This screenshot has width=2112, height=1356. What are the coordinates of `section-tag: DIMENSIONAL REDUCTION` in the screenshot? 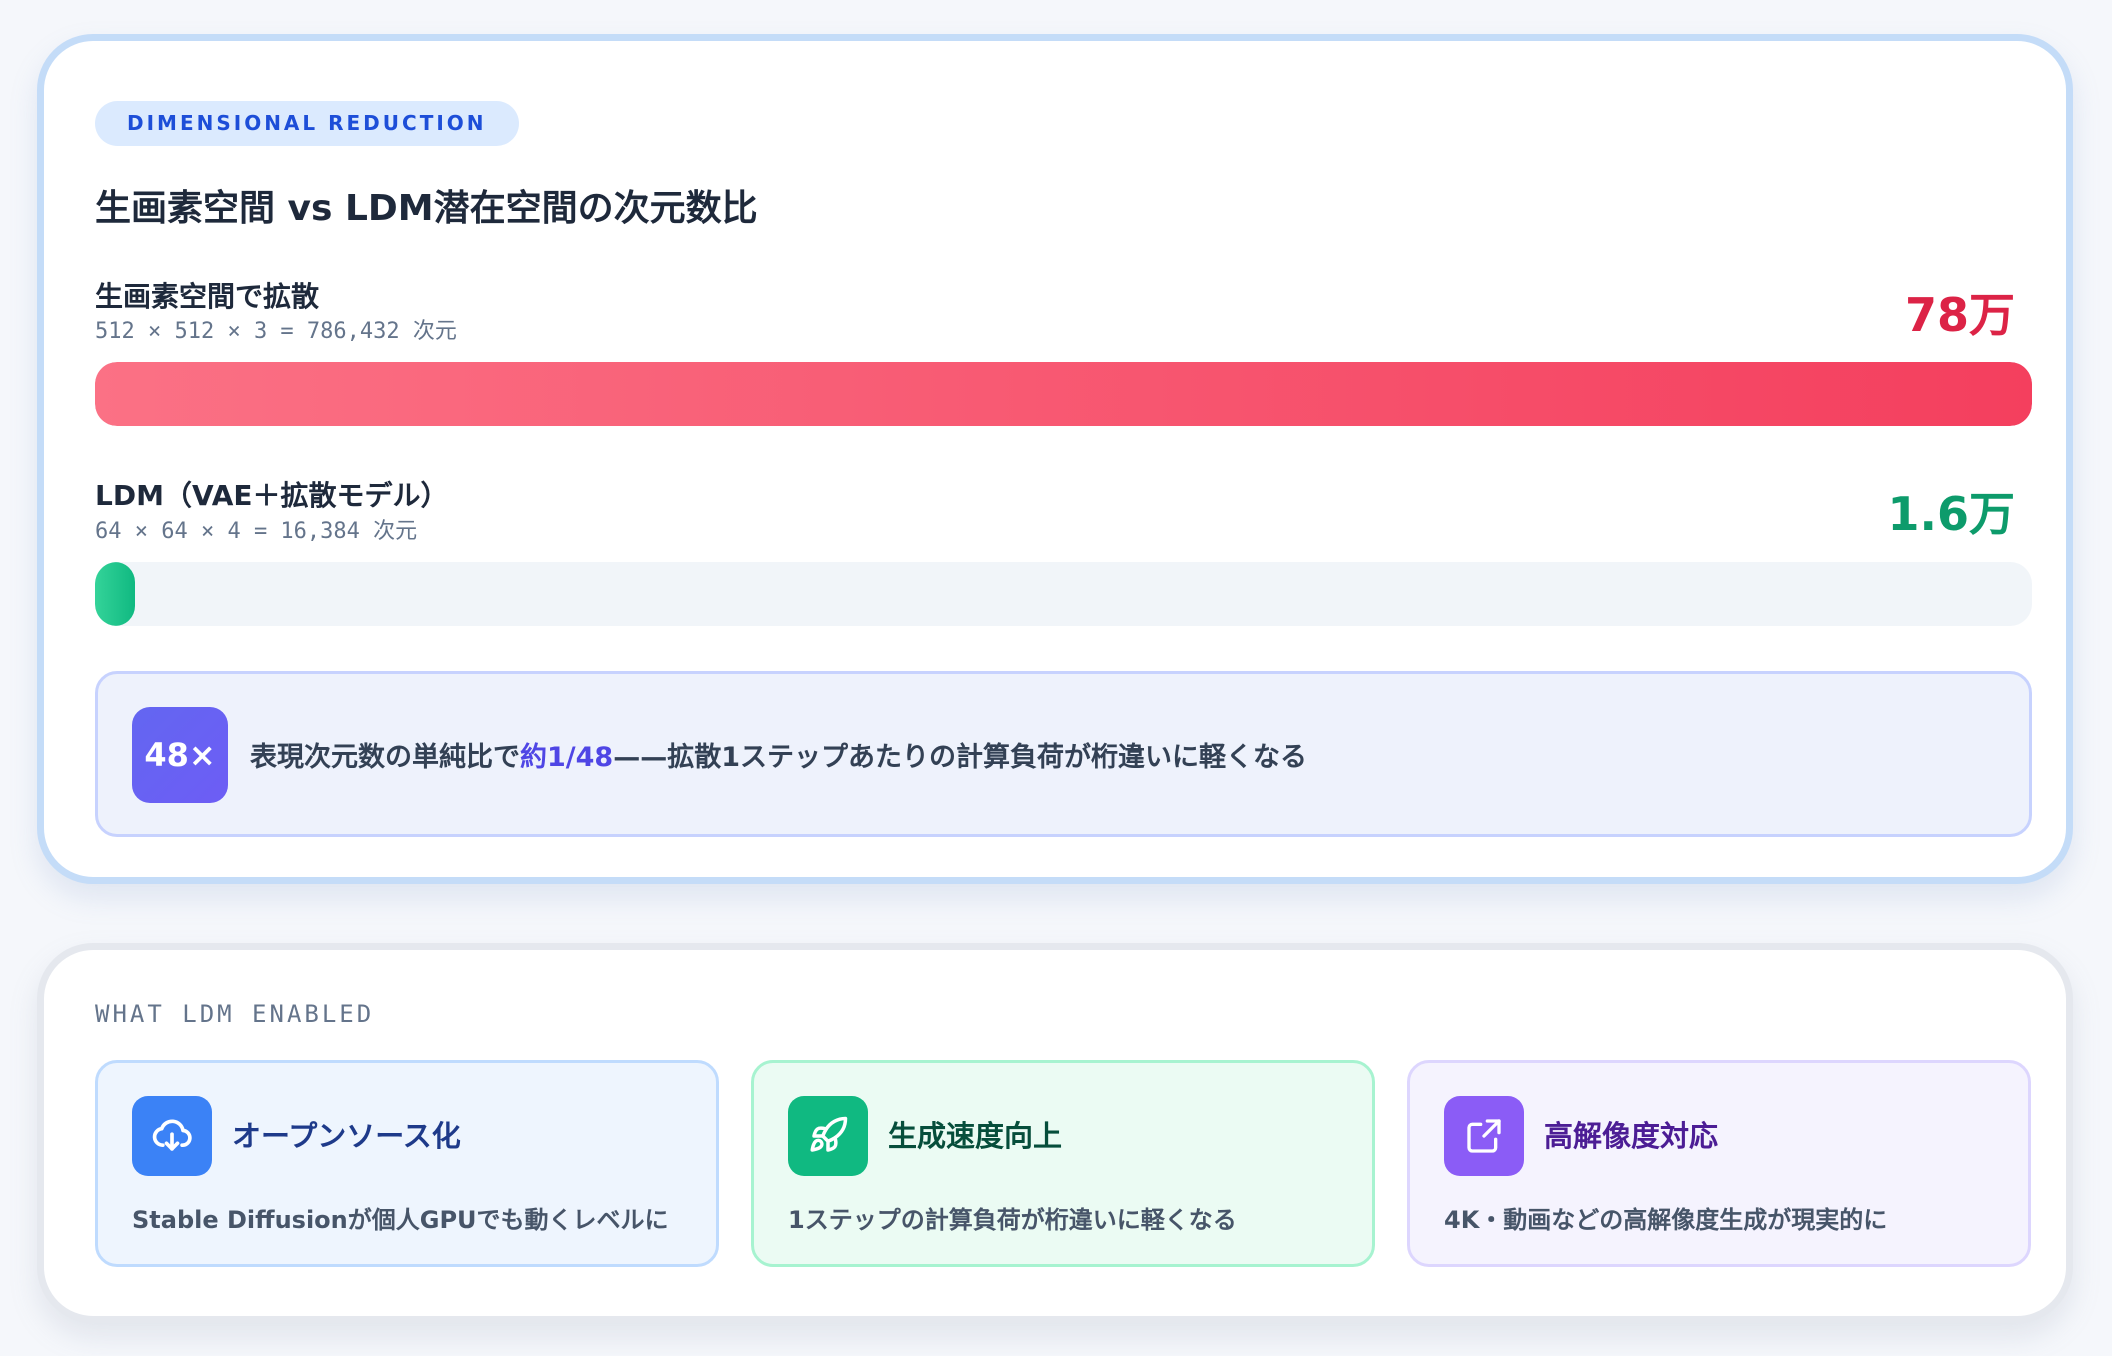 It's located at (307, 123).